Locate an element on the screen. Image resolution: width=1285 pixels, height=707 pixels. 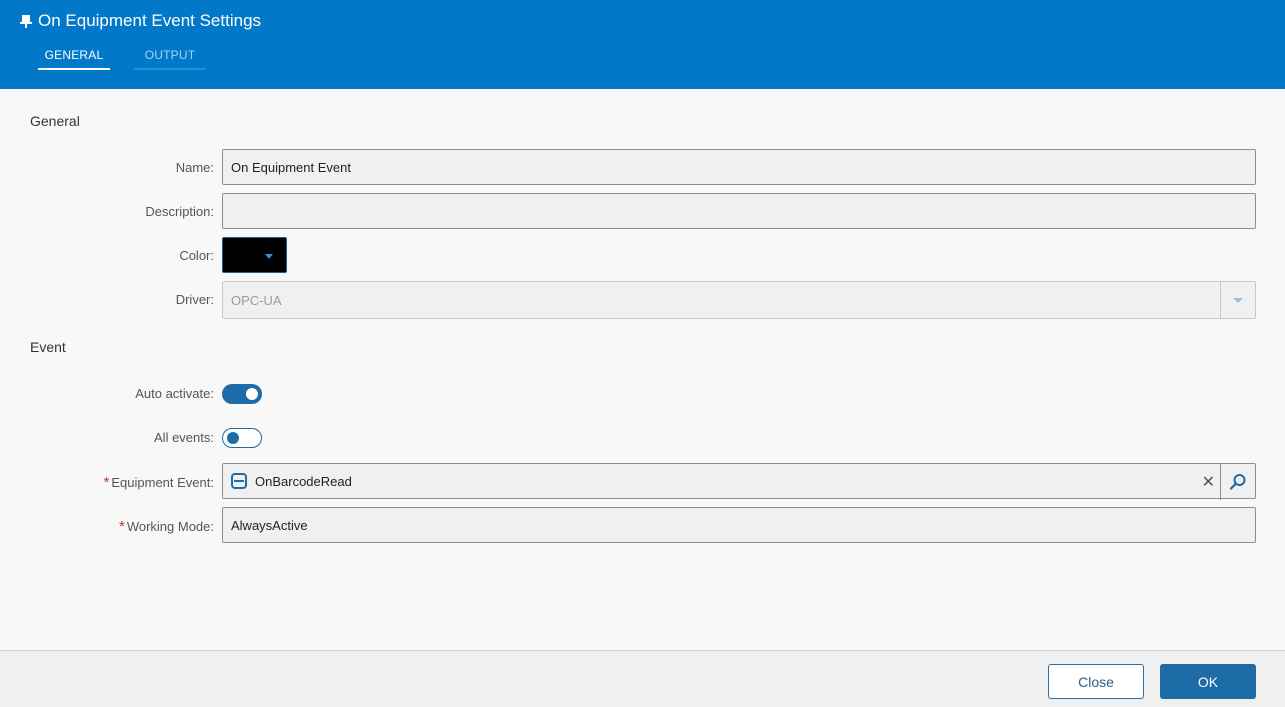
color-label: Color: is located at coordinates (196, 255).